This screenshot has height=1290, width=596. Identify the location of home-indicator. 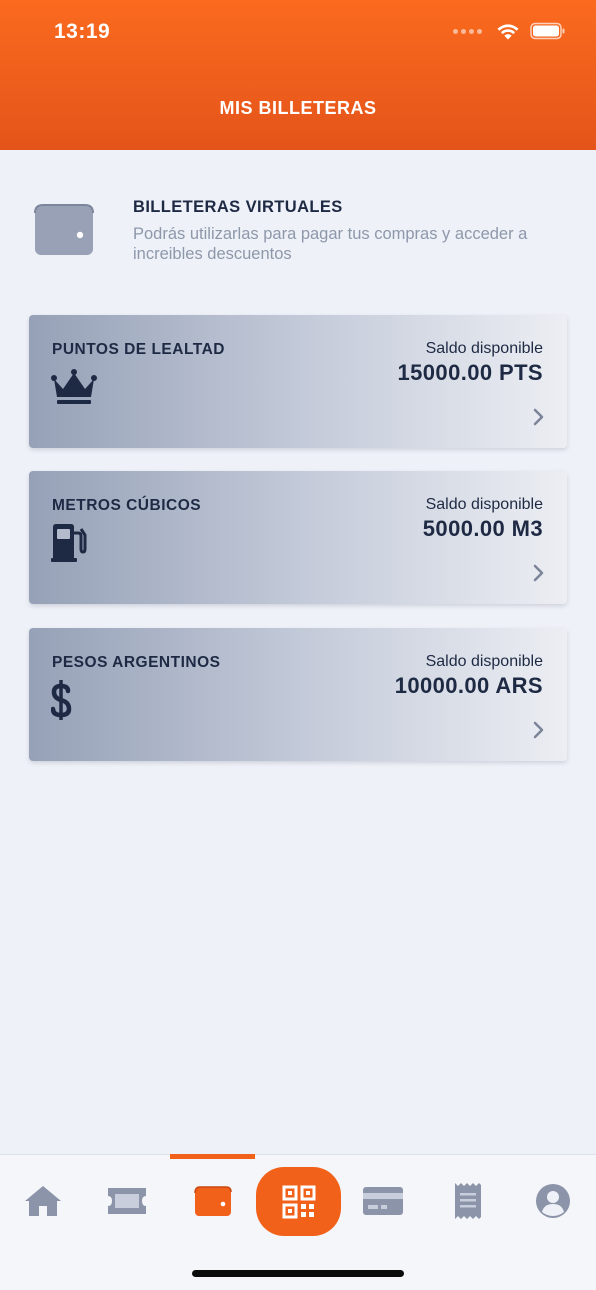
(298, 1273).